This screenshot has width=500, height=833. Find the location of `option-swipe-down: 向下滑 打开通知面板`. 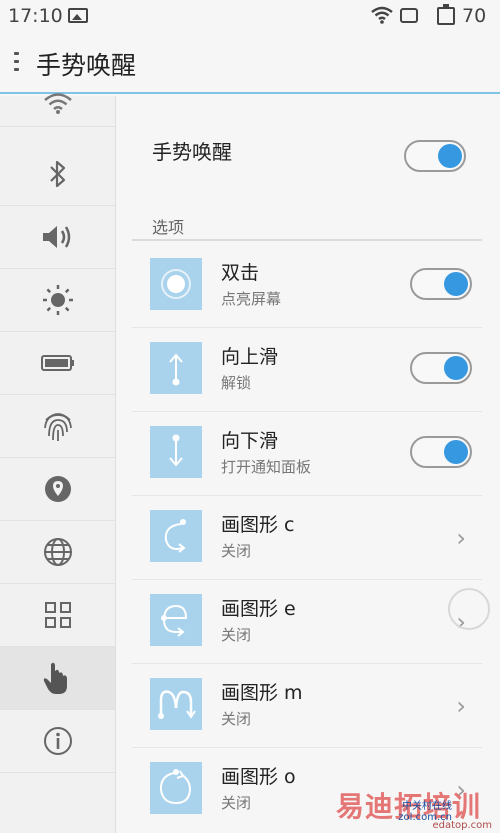

option-swipe-down: 向下滑 打开通知面板 is located at coordinates (307, 454).